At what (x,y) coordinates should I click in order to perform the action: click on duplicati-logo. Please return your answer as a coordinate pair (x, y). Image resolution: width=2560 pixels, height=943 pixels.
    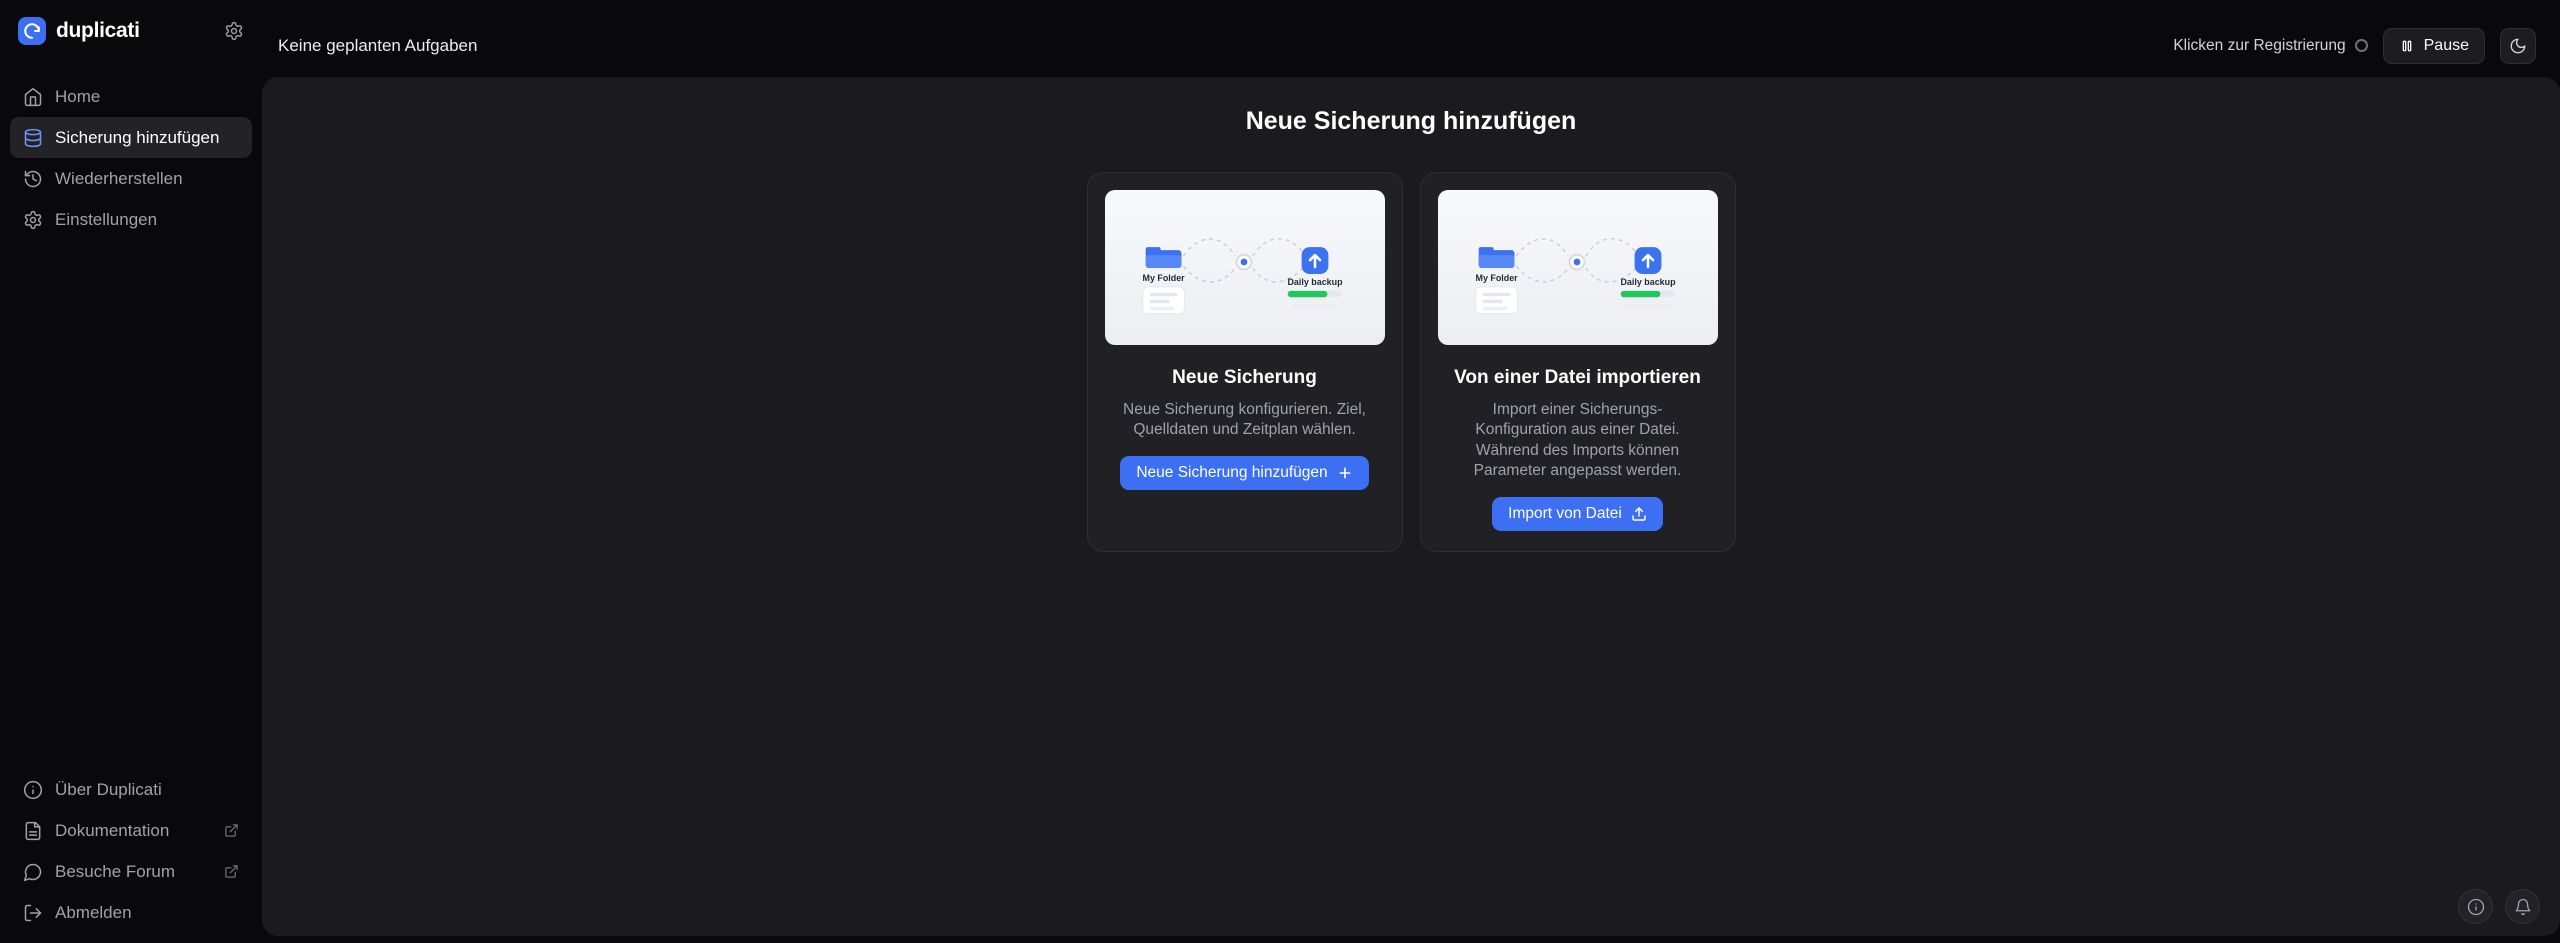
    Looking at the image, I should click on (32, 31).